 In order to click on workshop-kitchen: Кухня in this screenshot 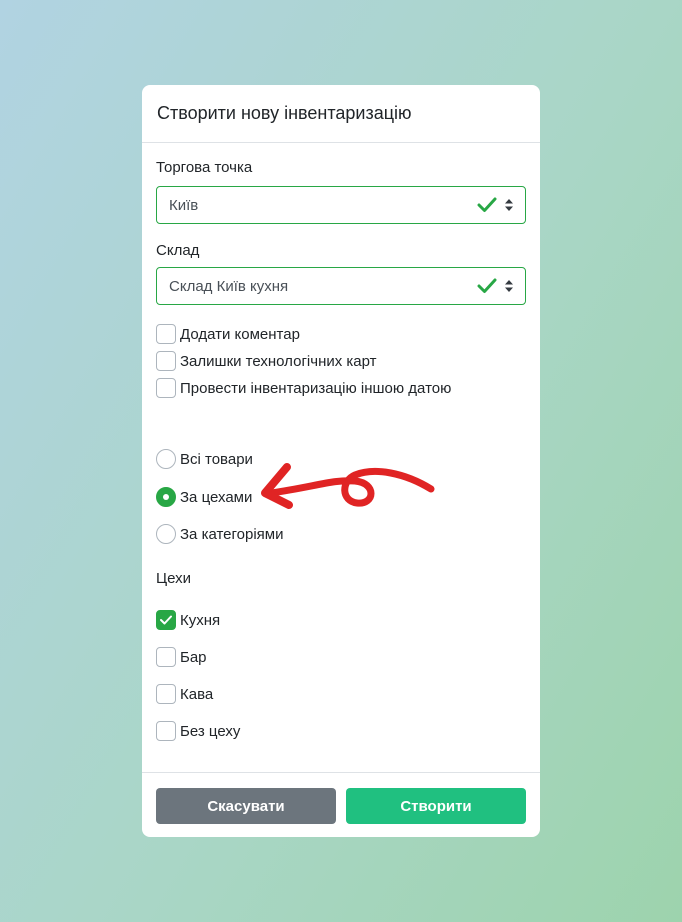, I will do `click(188, 620)`.